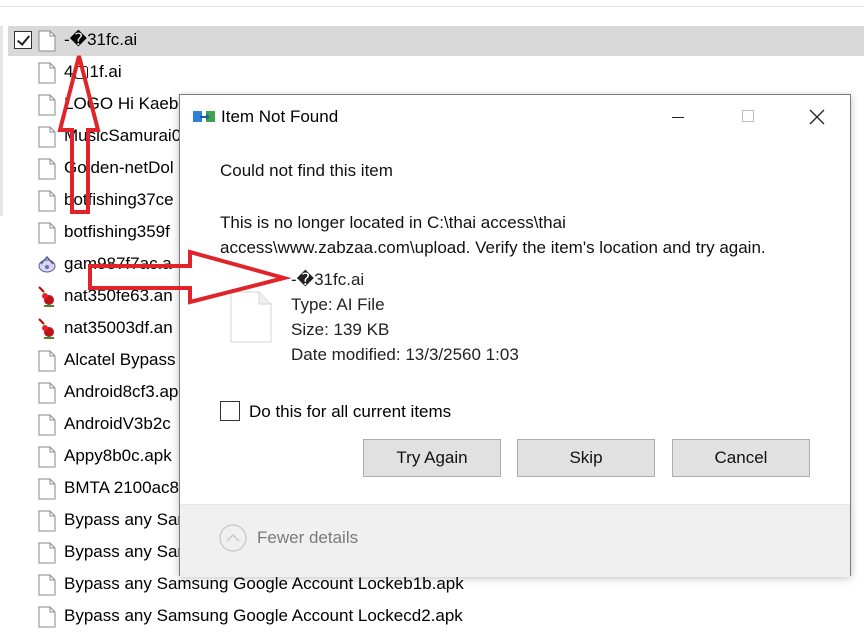 This screenshot has height=632, width=864. Describe the element at coordinates (120, 359) in the screenshot. I see `file-name: Alcatel Bypass` at that location.